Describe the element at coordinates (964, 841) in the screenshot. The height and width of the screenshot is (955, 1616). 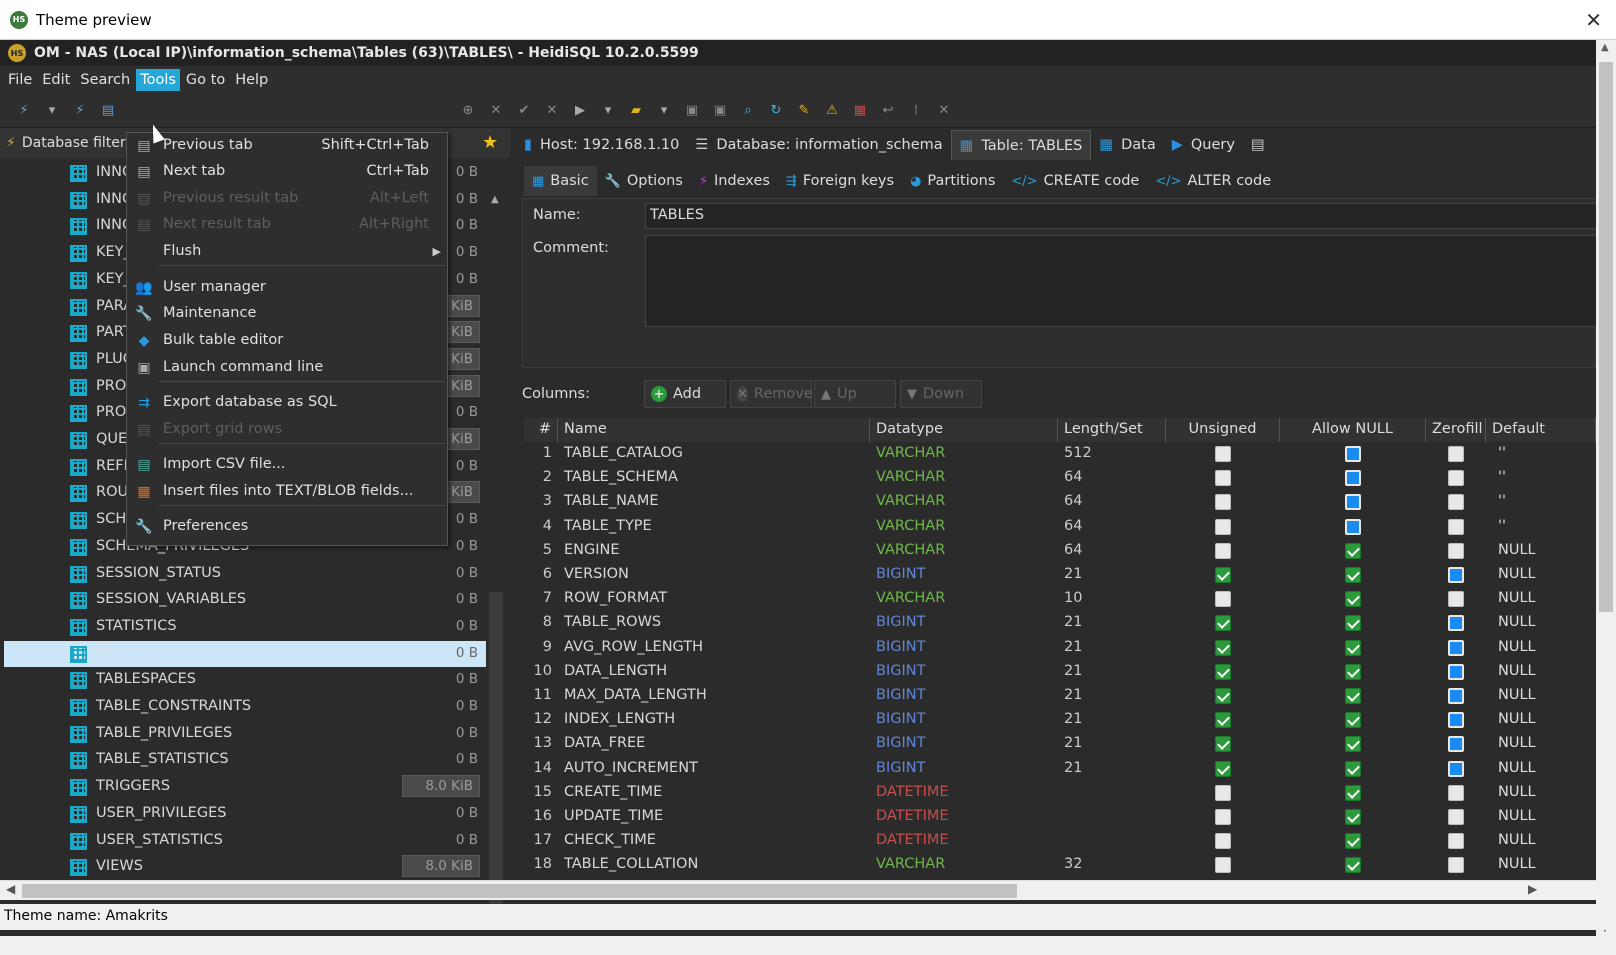
I see `column-datatype: DATETIME` at that location.